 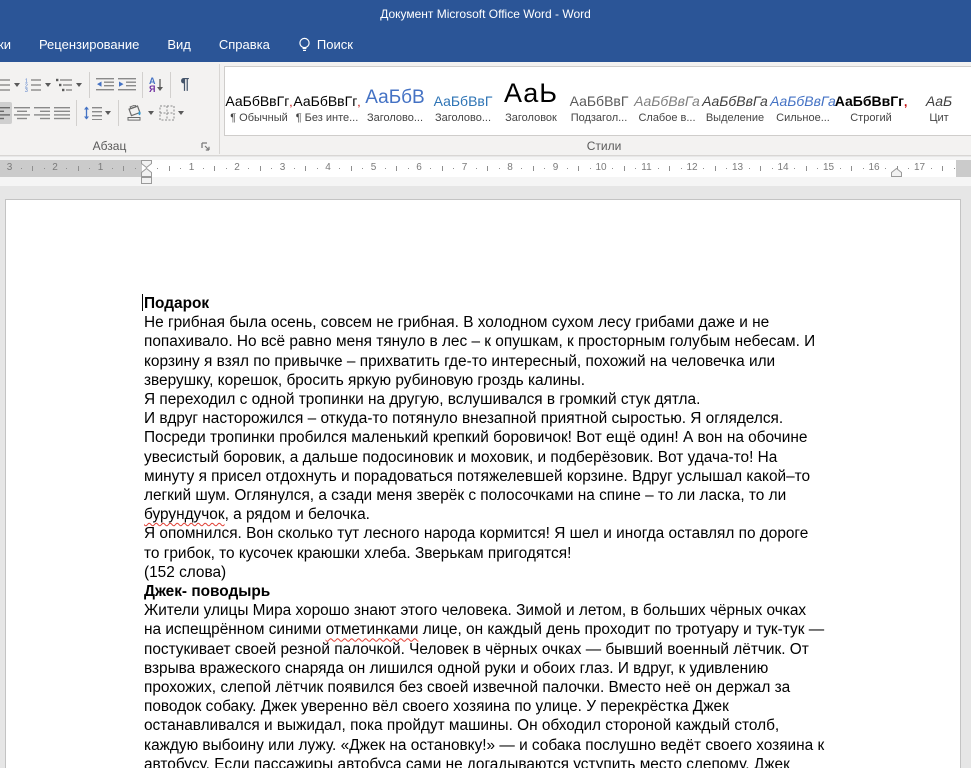 I want to click on ruler-number: 15, so click(x=828, y=167).